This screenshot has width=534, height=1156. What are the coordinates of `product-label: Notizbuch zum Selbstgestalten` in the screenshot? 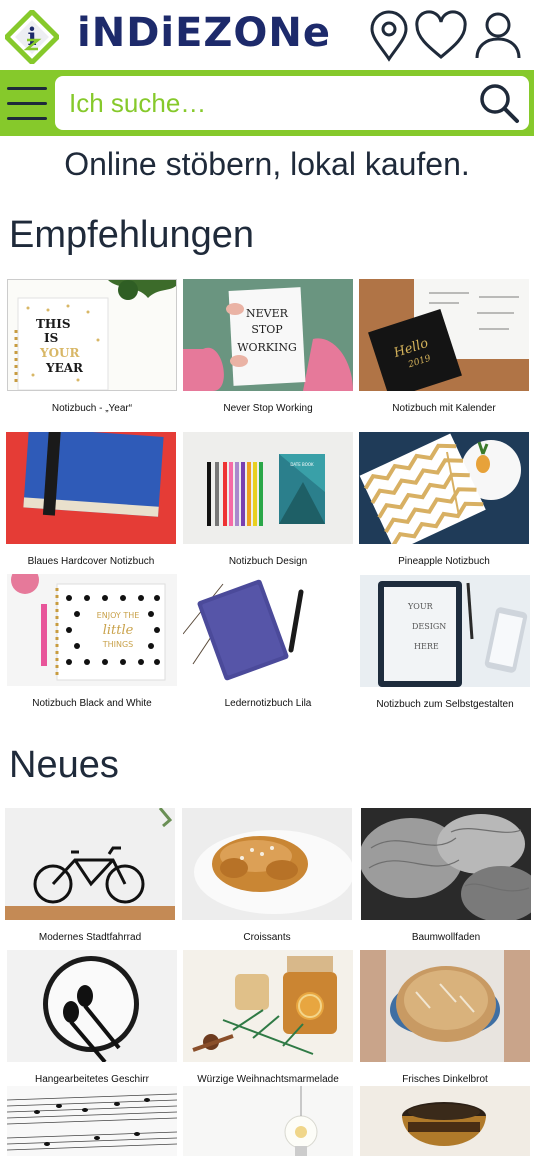 It's located at (445, 704).